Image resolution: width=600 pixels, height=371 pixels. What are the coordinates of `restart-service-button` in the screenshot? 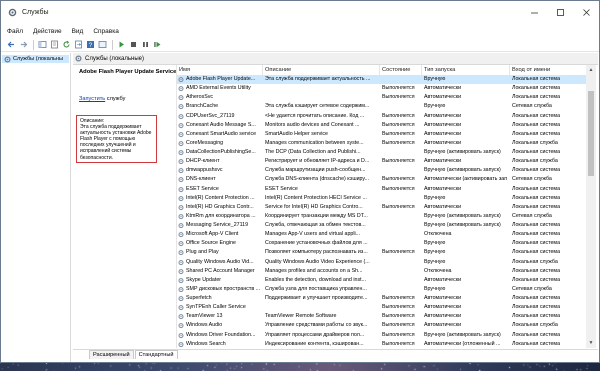 It's located at (157, 45).